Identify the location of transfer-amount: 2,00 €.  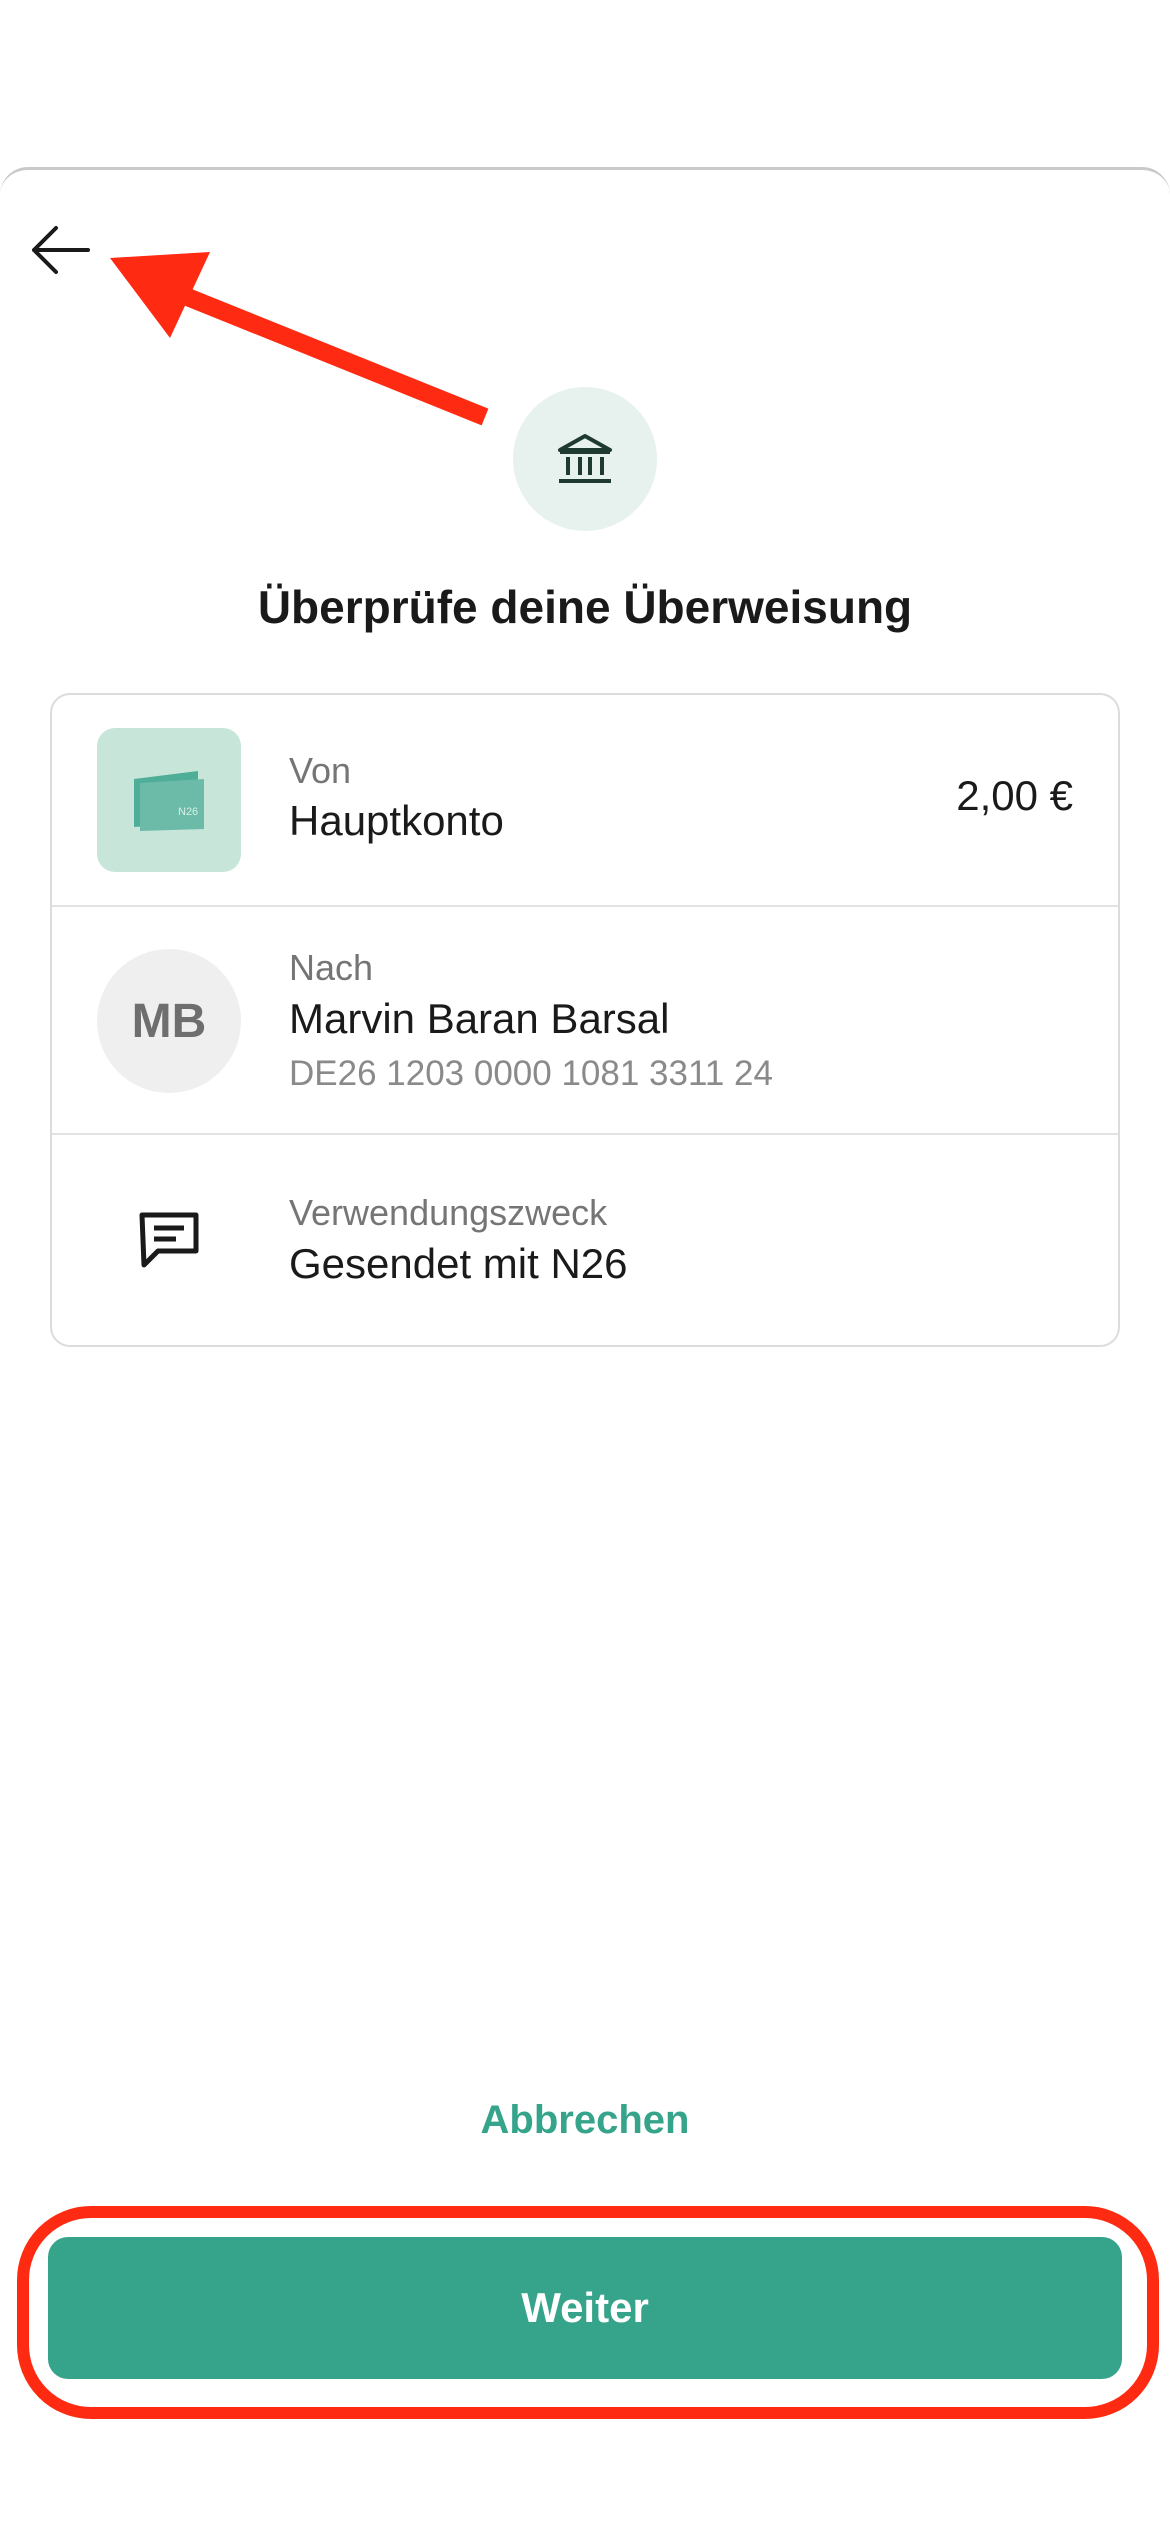
(1014, 795).